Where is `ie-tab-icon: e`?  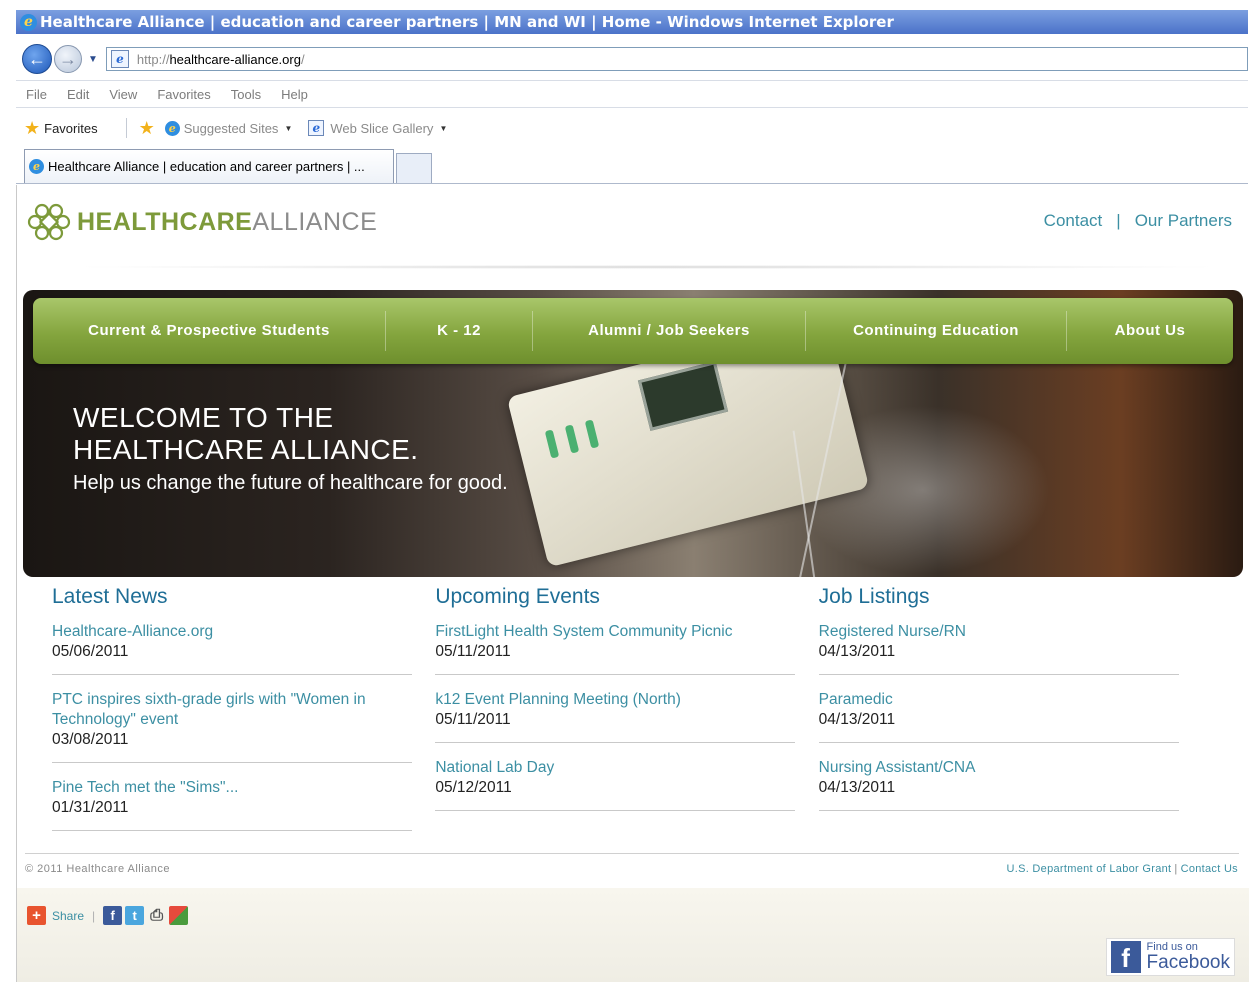 ie-tab-icon: e is located at coordinates (36, 166).